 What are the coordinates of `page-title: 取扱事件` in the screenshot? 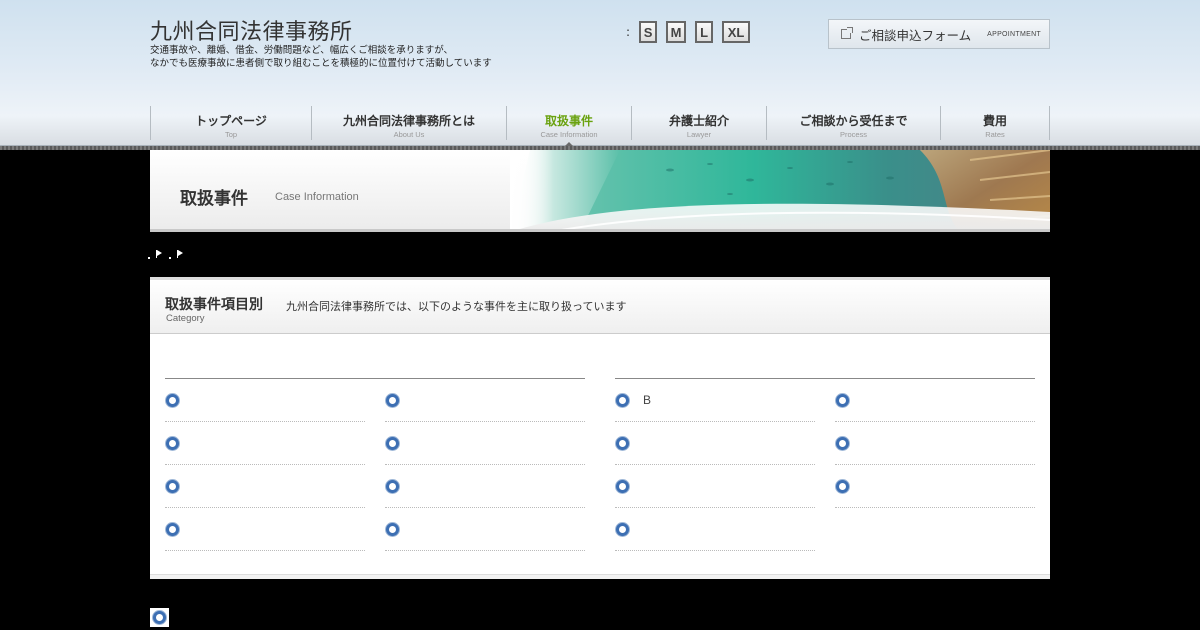 It's located at (214, 199).